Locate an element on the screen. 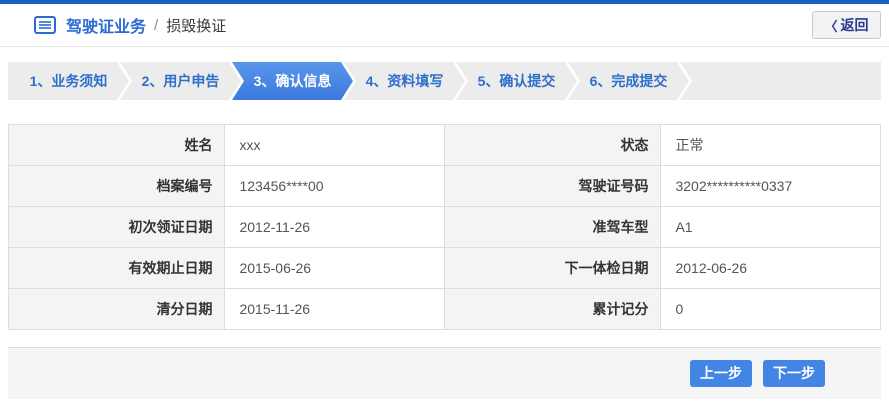  license-card-icon is located at coordinates (45, 25).